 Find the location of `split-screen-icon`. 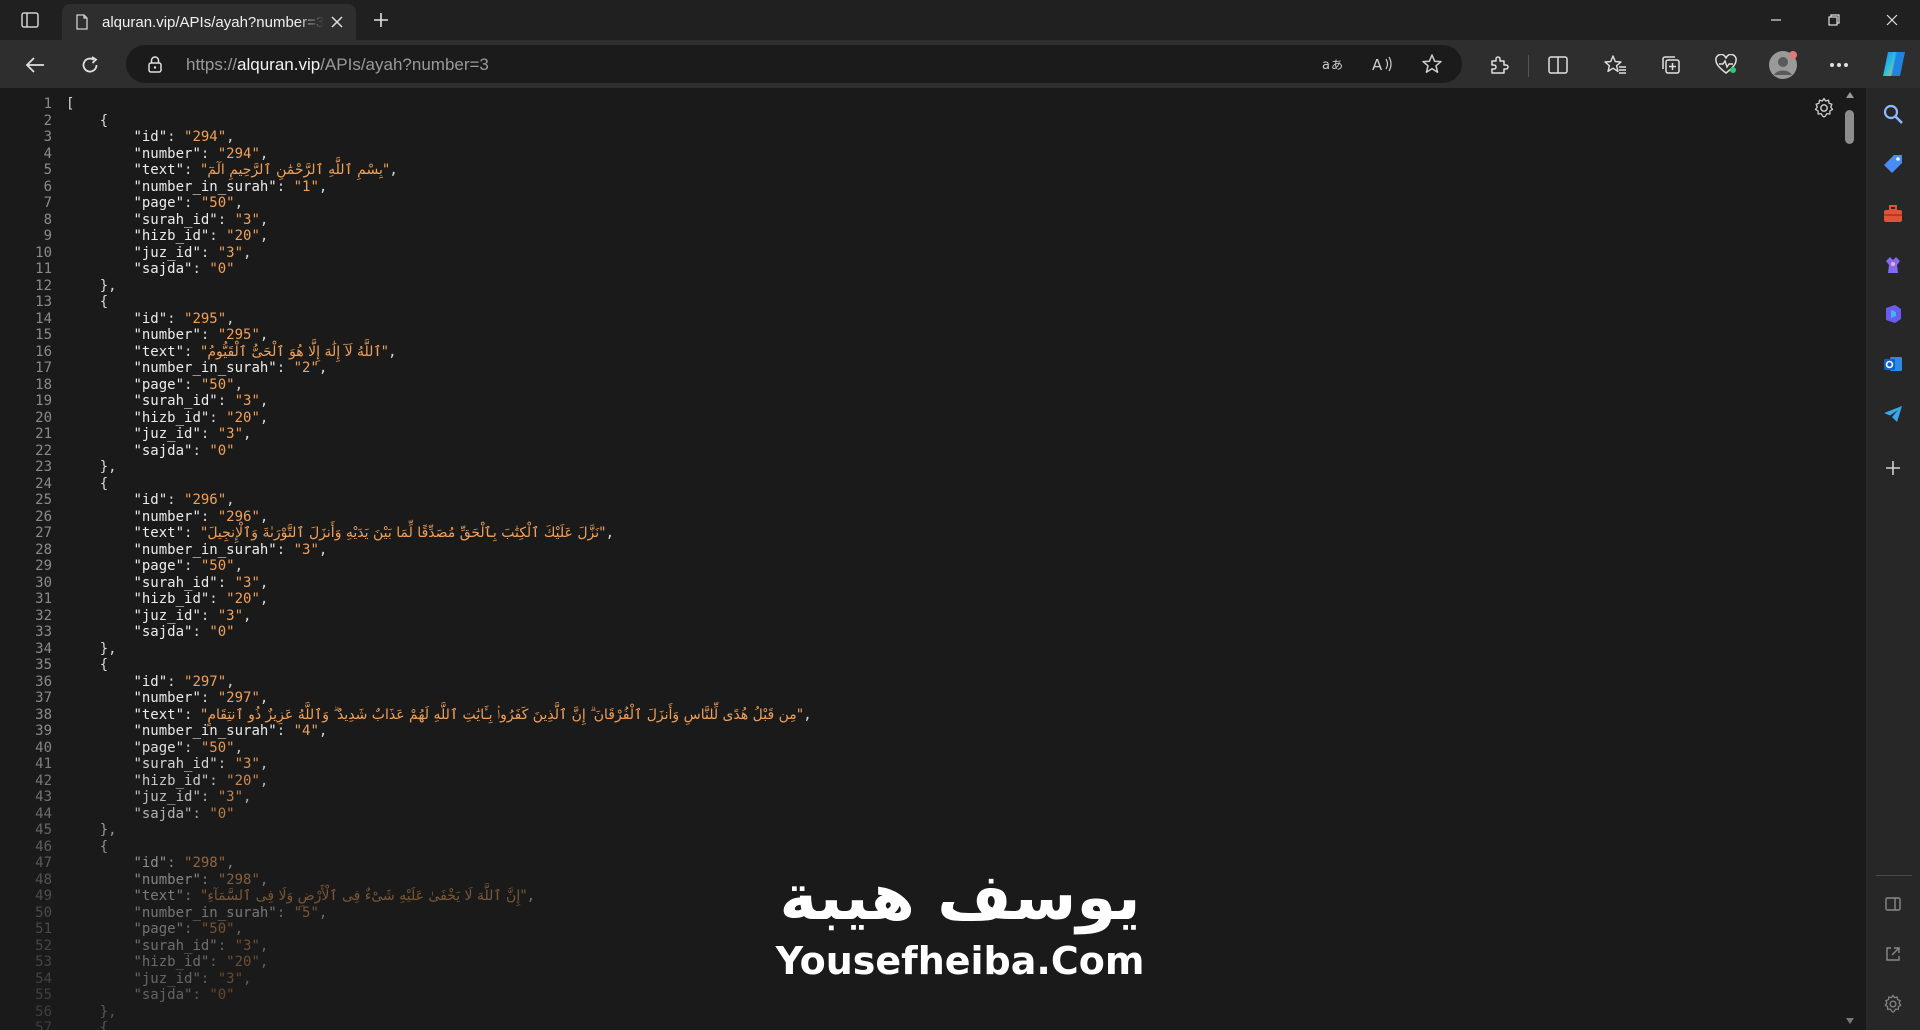

split-screen-icon is located at coordinates (1558, 65).